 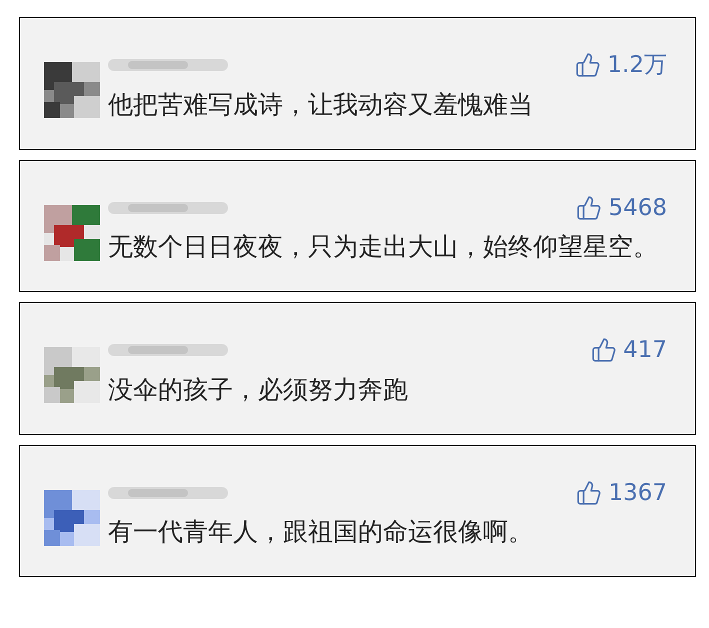 I want to click on comment-text: 他把苦难写成诗，让我动容又羞愧难当, so click(x=321, y=104).